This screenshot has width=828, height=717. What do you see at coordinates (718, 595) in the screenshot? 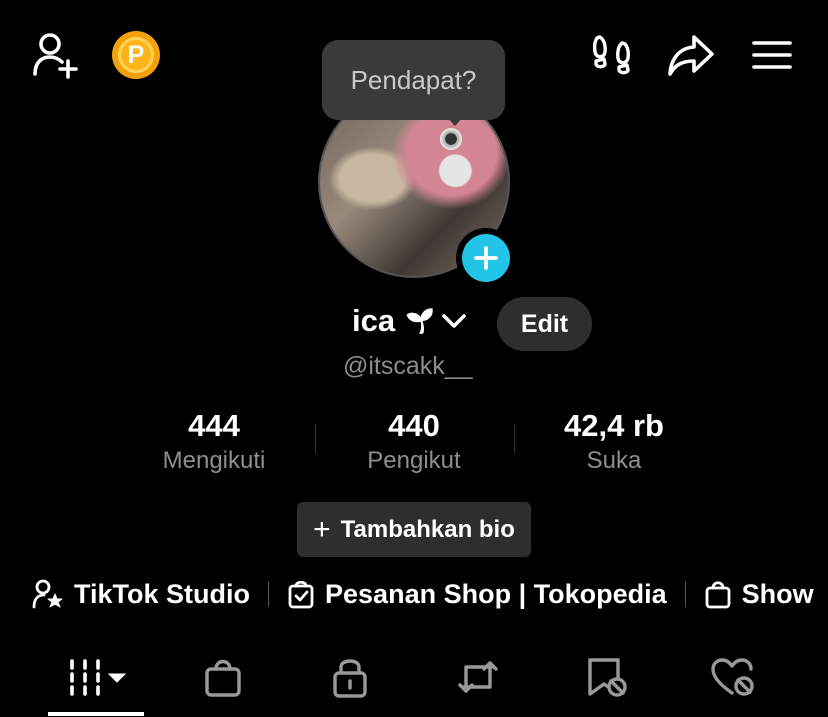
I see `shopping-bag-icon` at bounding box center [718, 595].